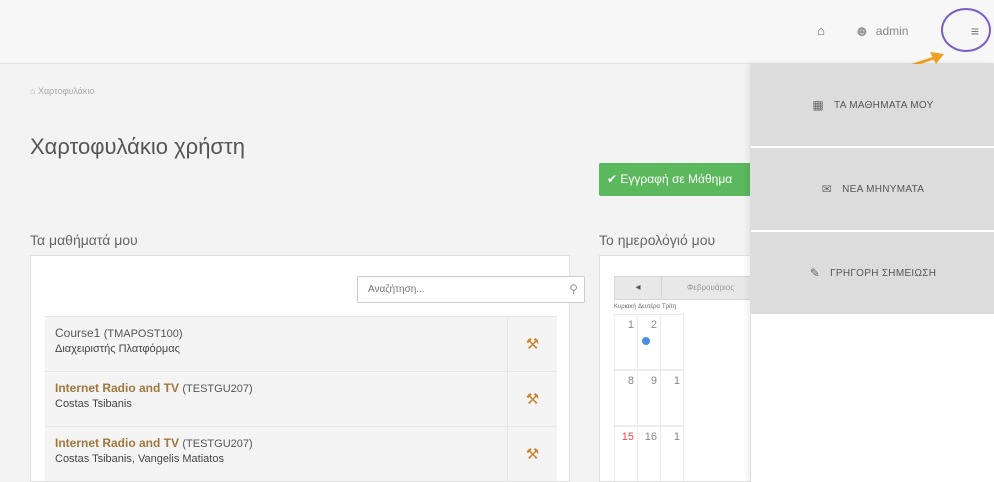 This screenshot has height=482, width=994. I want to click on calendar-day: 2, so click(649, 342).